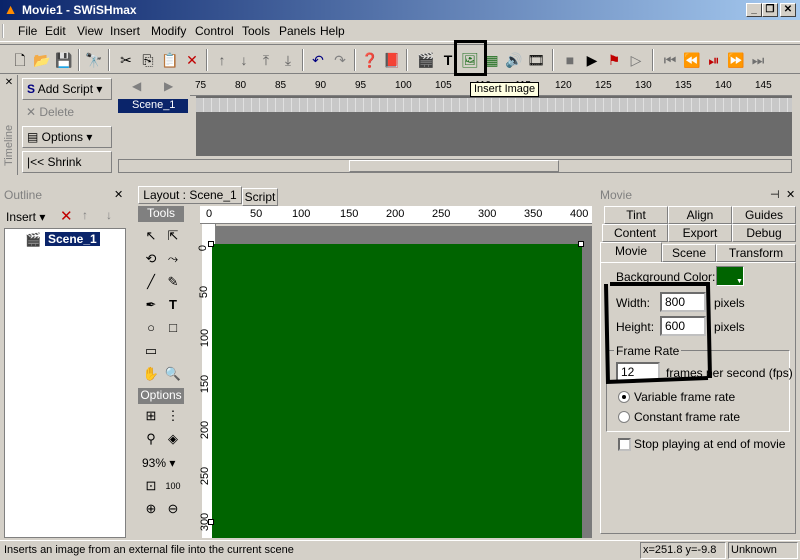  Describe the element at coordinates (151, 329) in the screenshot. I see `ellipse-icon: ○` at that location.